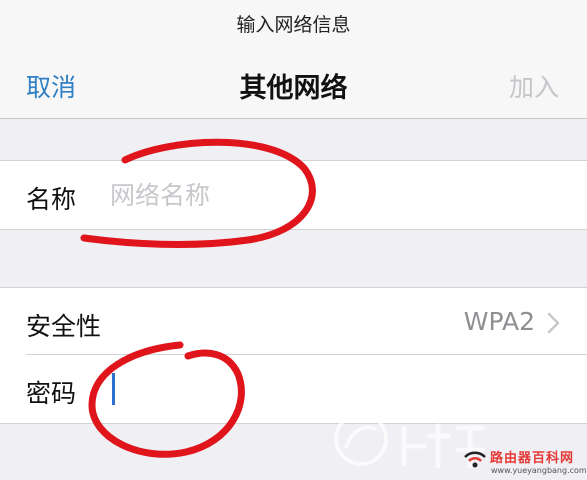  I want to click on password-label: 密码, so click(51, 393).